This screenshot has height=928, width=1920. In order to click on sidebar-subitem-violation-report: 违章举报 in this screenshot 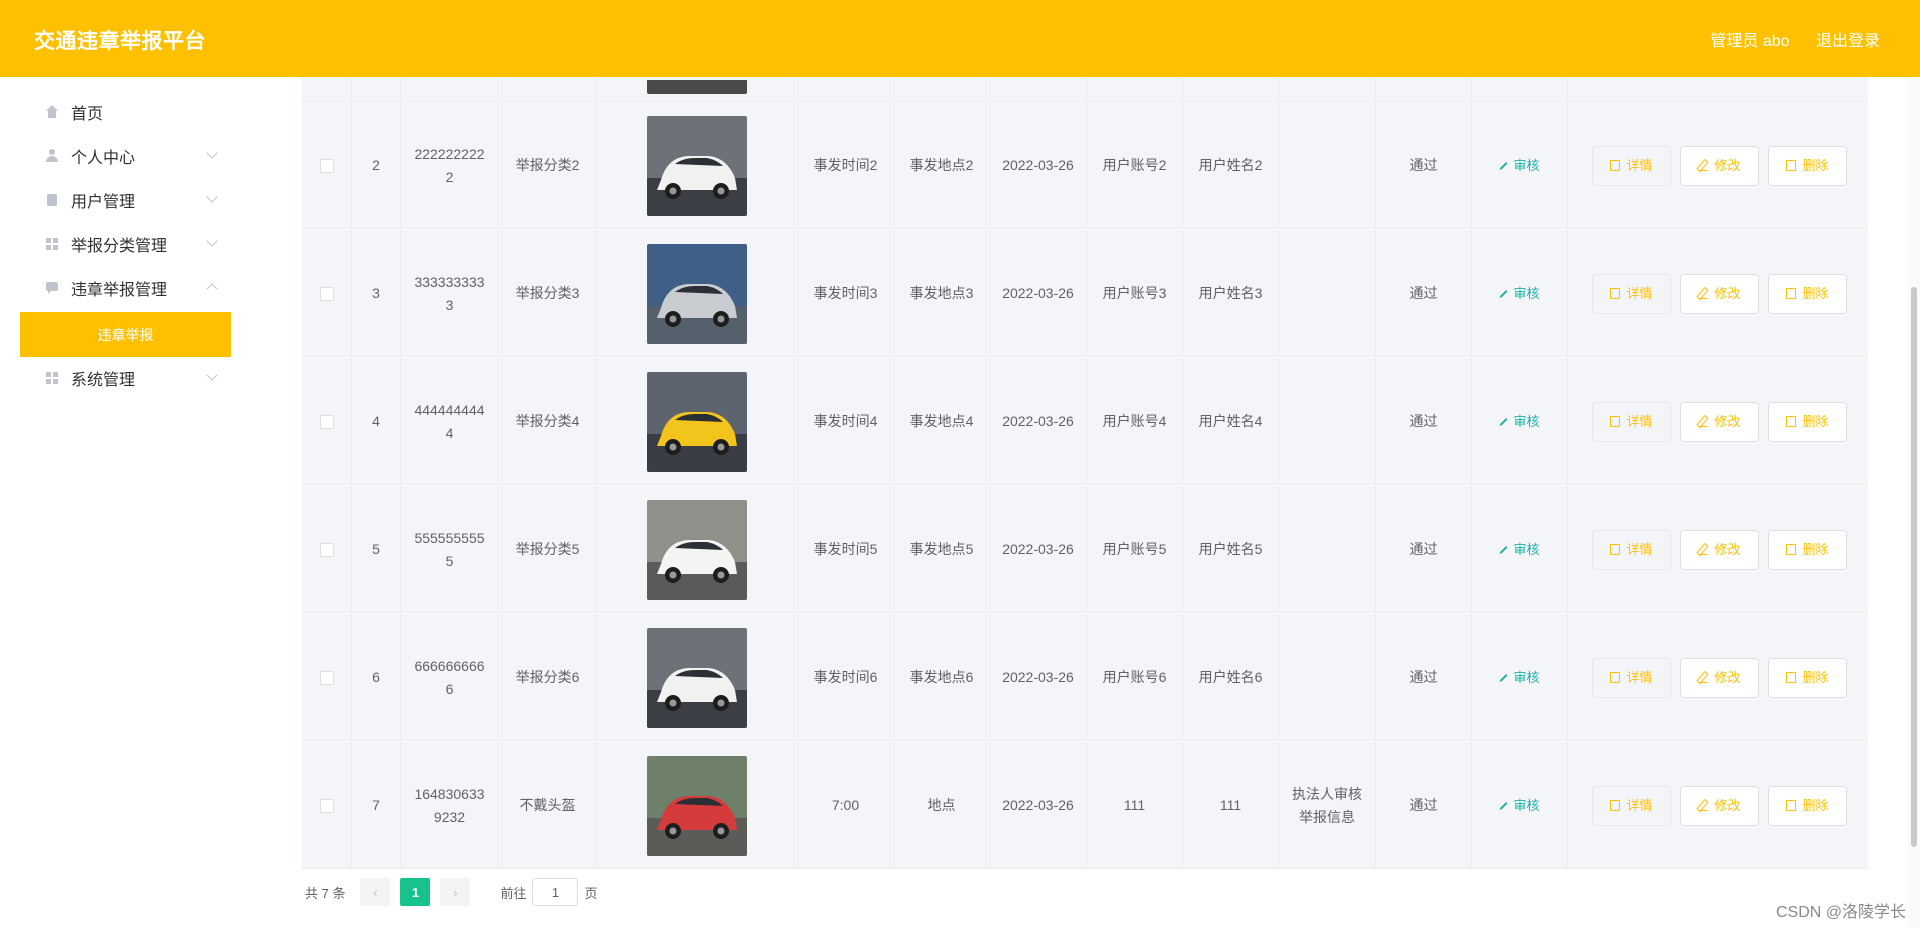, I will do `click(125, 334)`.